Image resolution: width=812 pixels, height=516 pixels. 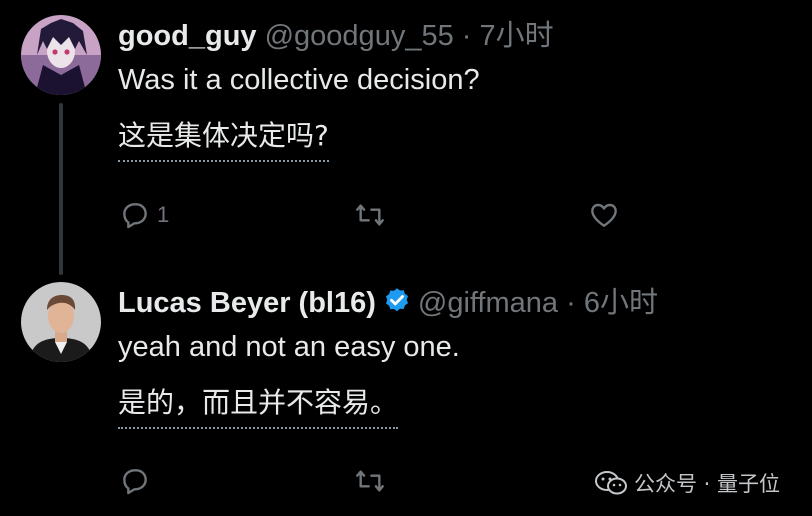 What do you see at coordinates (517, 36) in the screenshot?
I see `timestamp: 7小时` at bounding box center [517, 36].